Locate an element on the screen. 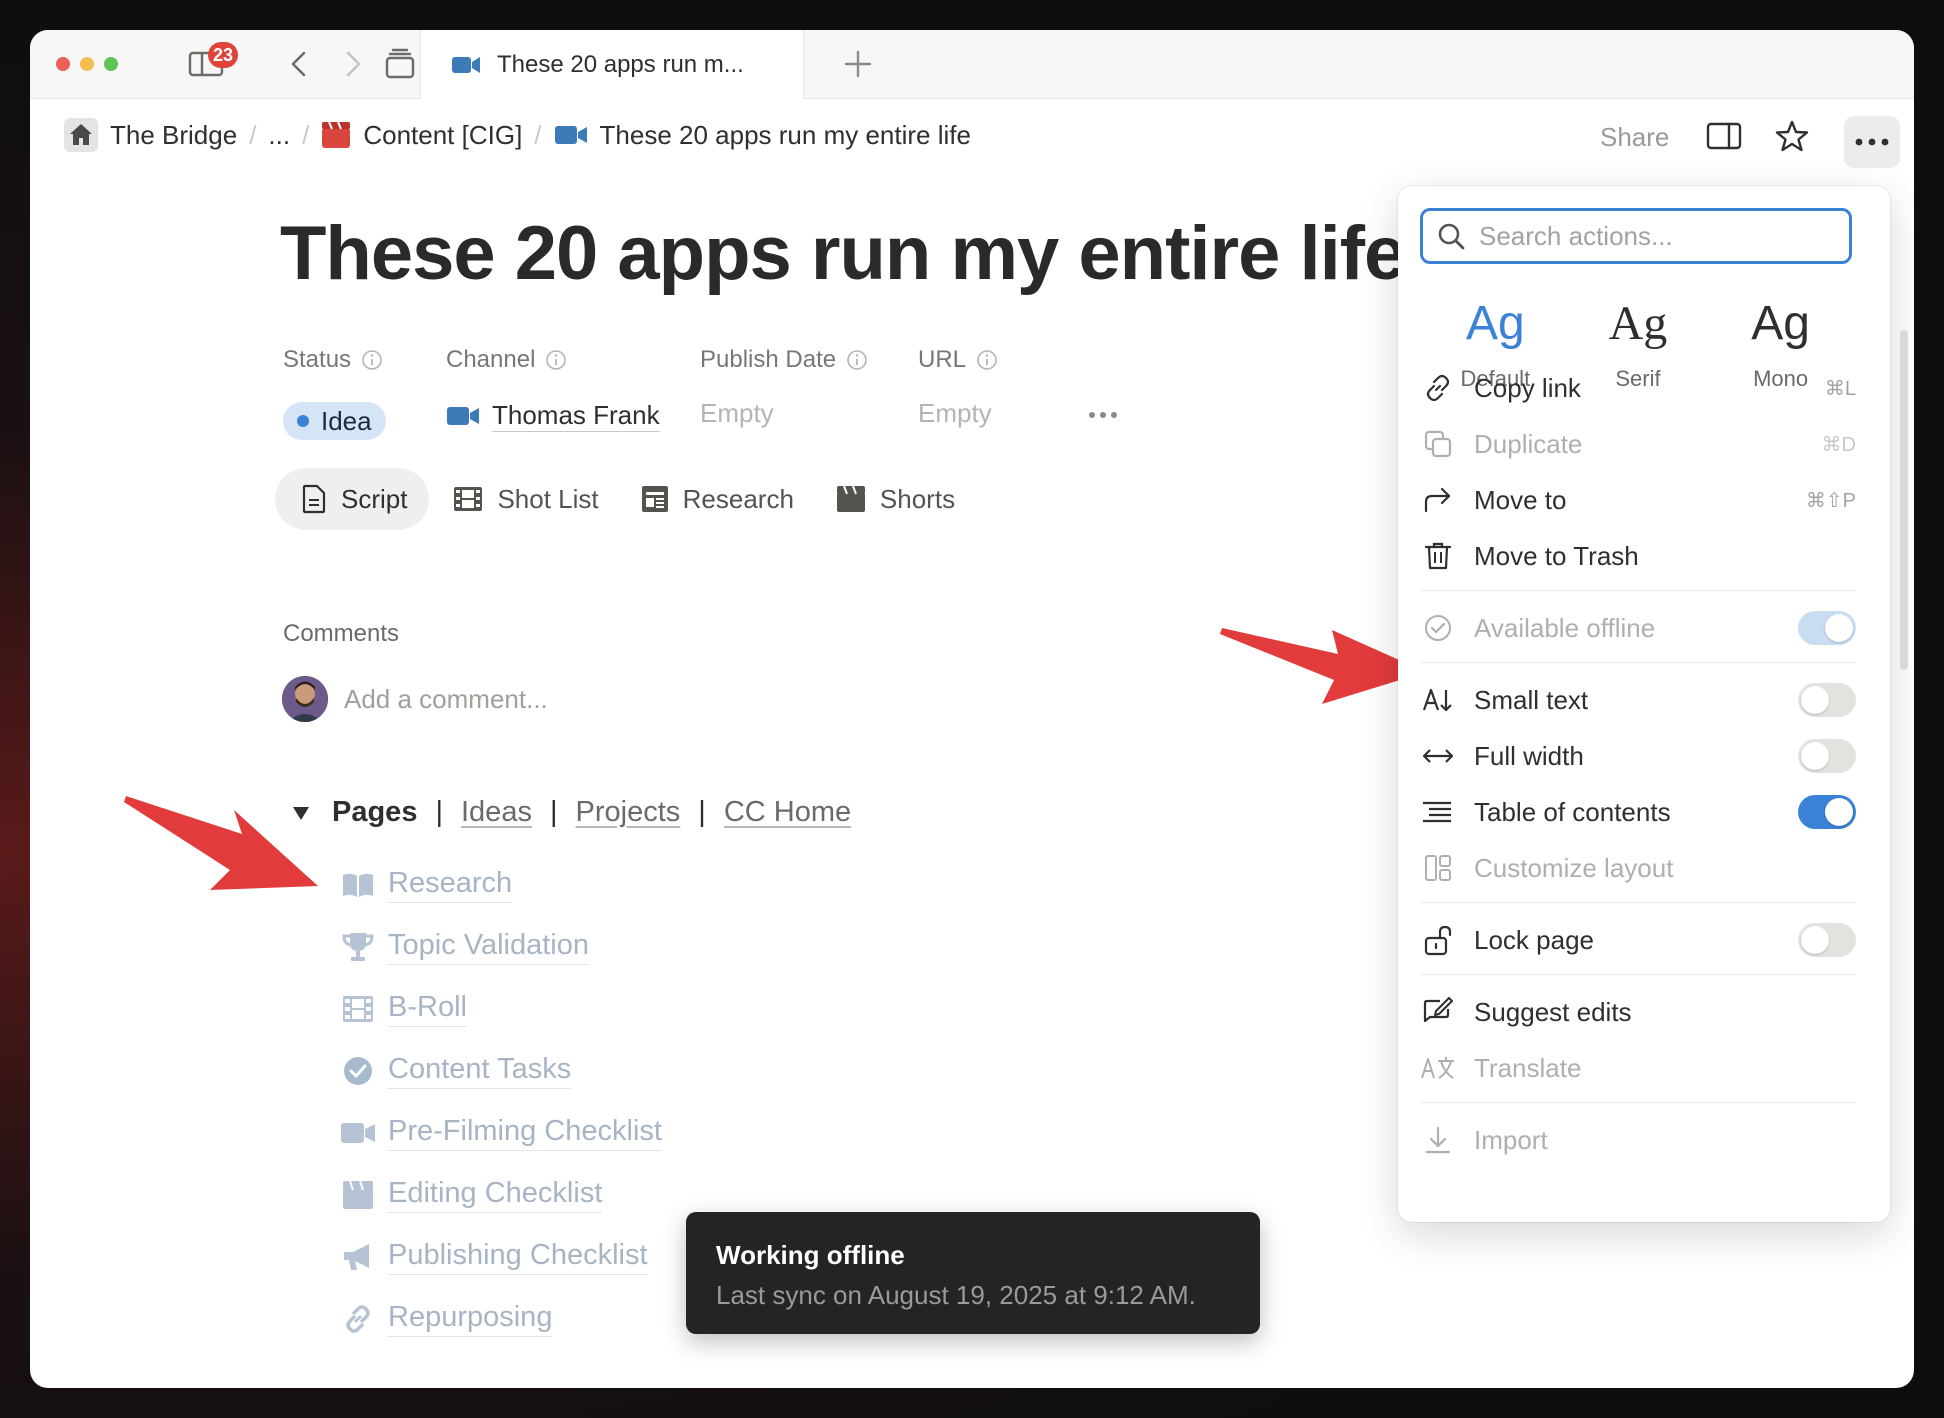 Image resolution: width=1944 pixels, height=1418 pixels. stacked-pages-icon is located at coordinates (400, 63).